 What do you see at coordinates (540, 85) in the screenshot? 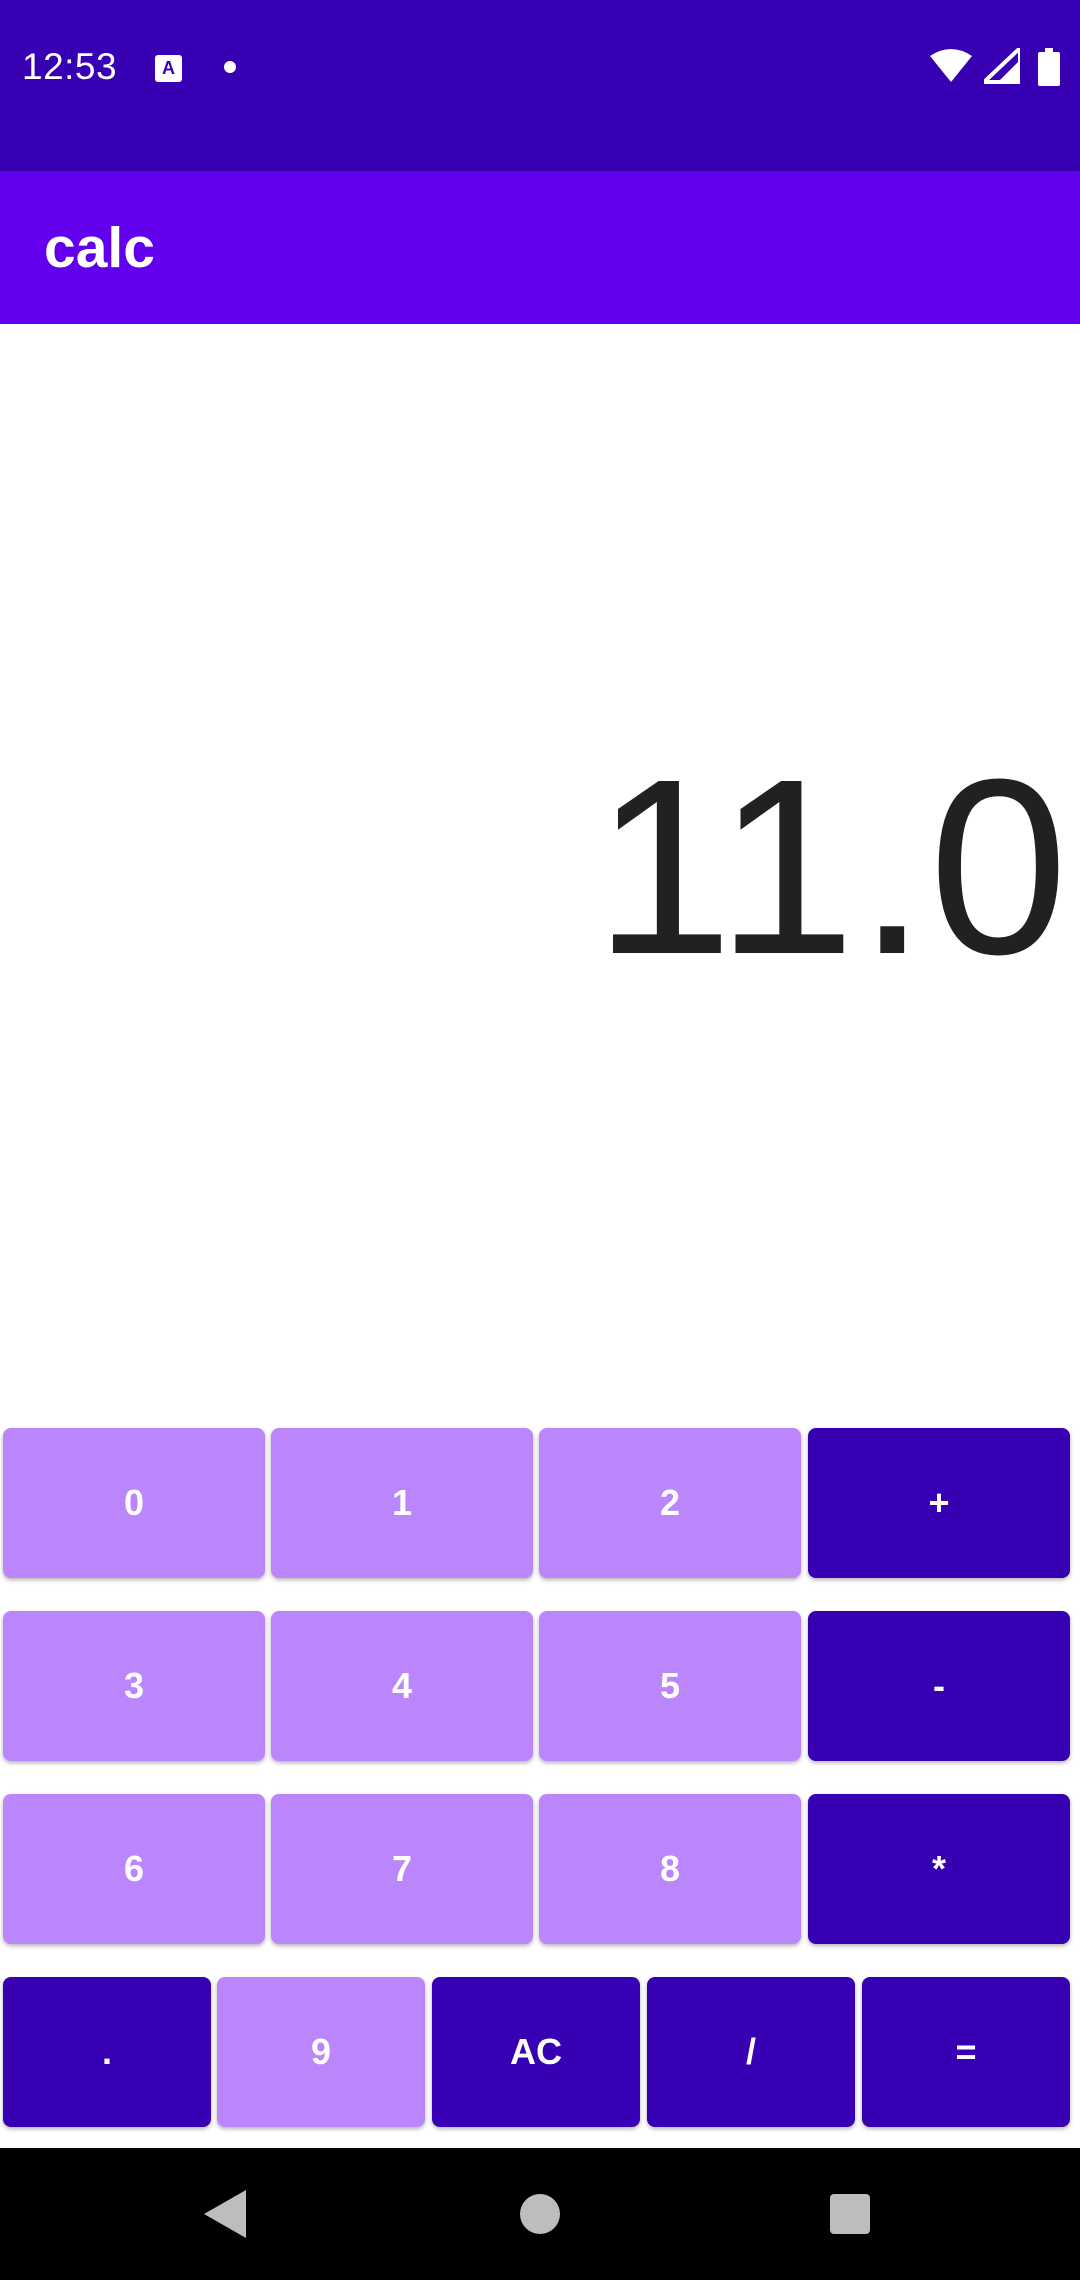
I see `status-bar: 12:53 A` at bounding box center [540, 85].